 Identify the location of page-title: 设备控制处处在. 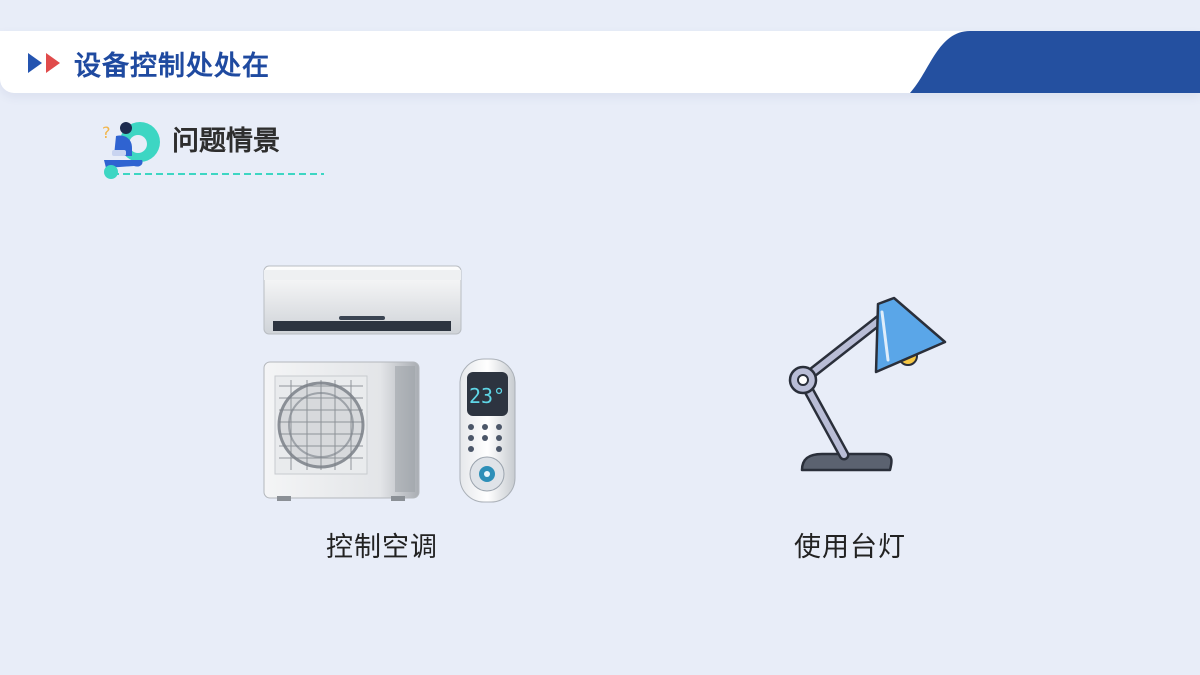
(172, 66).